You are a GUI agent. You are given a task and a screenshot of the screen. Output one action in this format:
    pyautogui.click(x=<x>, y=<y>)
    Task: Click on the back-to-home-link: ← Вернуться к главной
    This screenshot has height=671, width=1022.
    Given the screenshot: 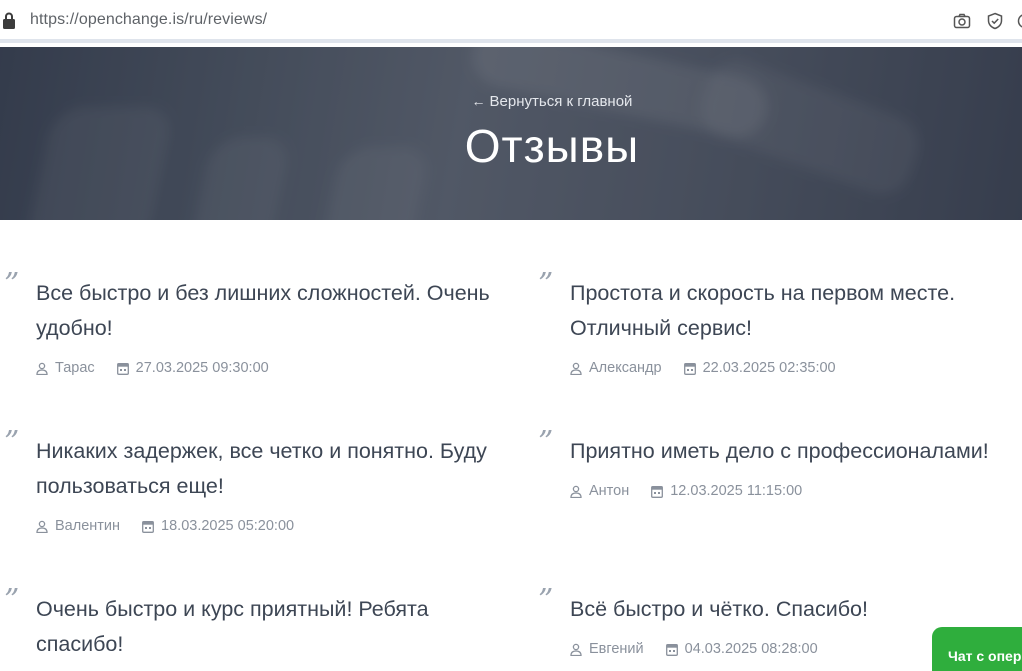 What is the action you would take?
    pyautogui.click(x=511, y=101)
    